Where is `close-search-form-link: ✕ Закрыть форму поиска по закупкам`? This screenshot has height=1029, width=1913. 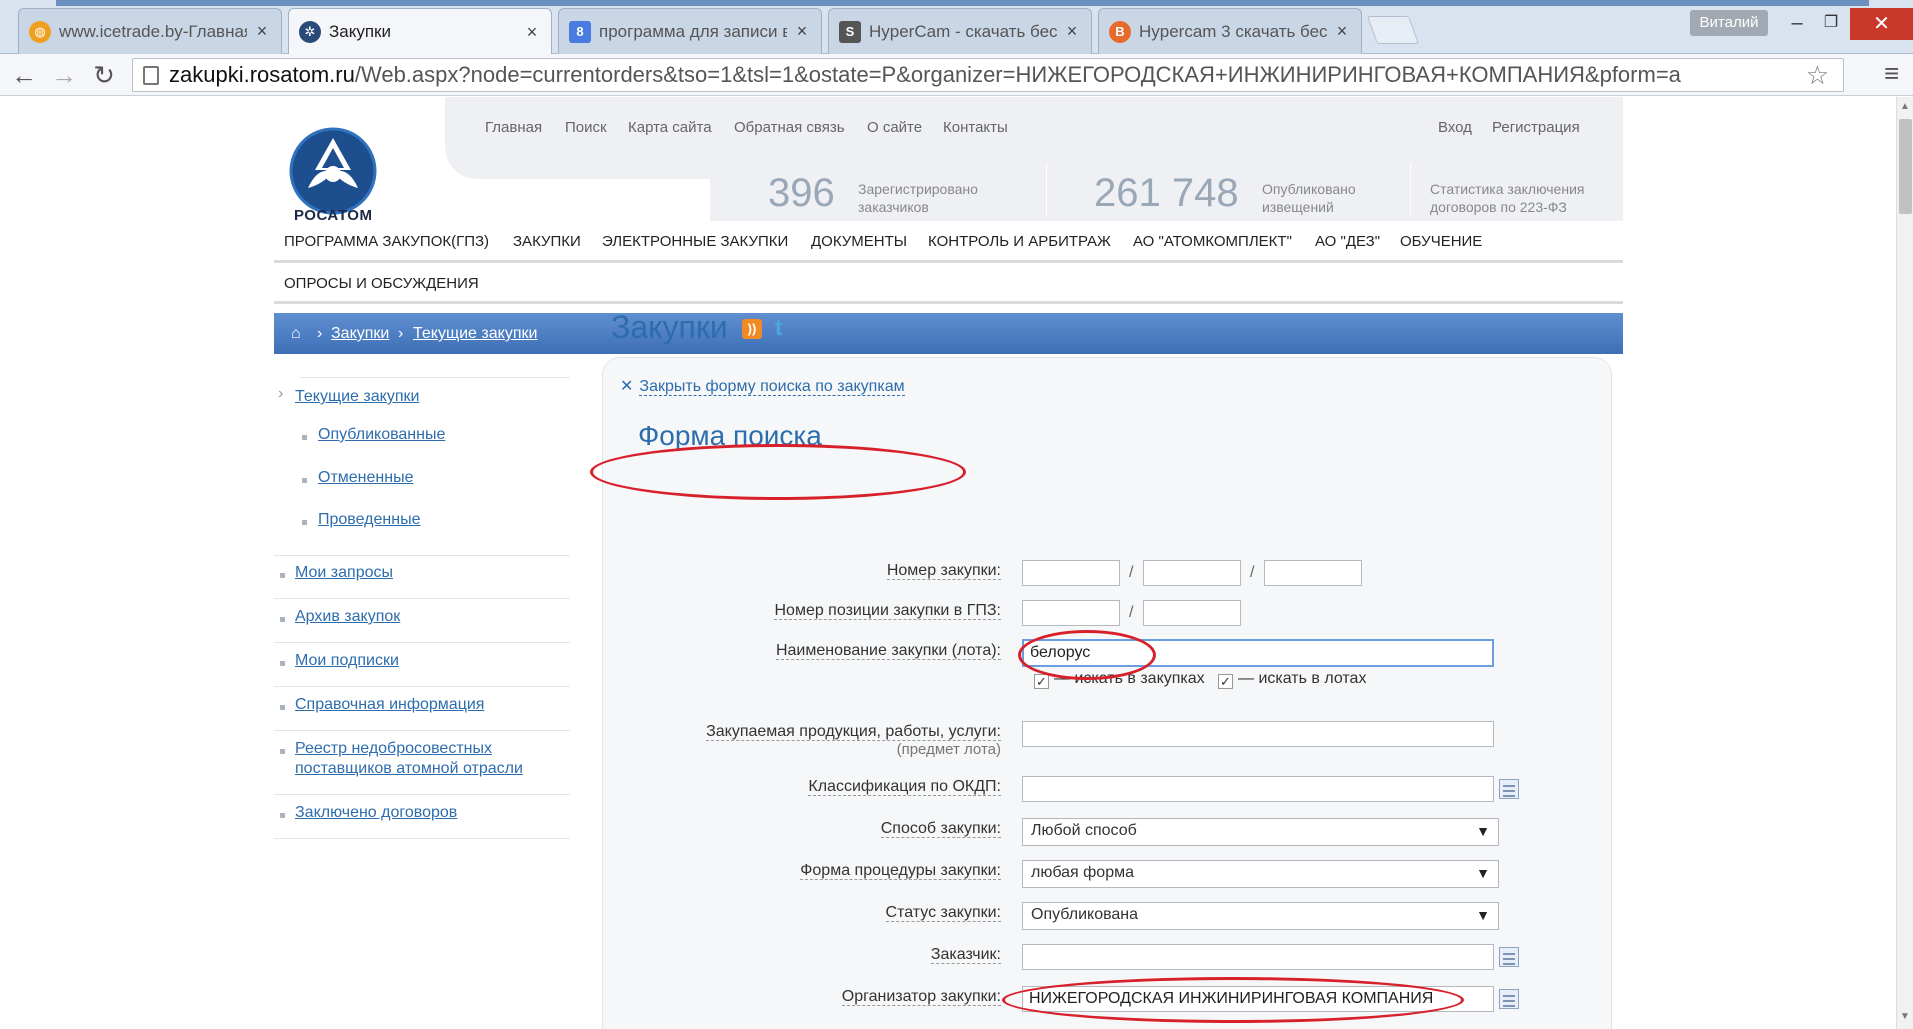 close-search-form-link: ✕ Закрыть форму поиска по закупкам is located at coordinates (762, 386).